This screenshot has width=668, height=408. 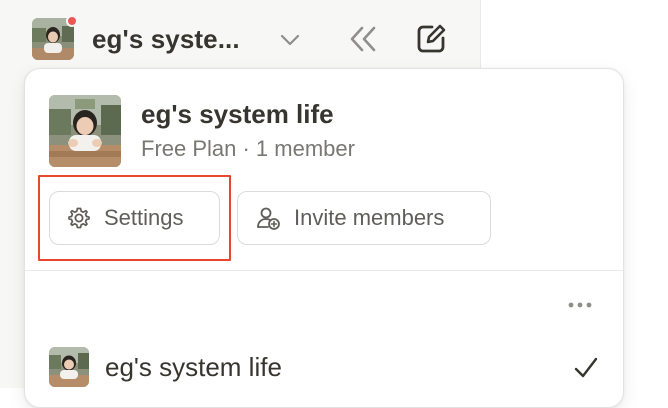 I want to click on invite-members-label: Invite members, so click(x=369, y=217).